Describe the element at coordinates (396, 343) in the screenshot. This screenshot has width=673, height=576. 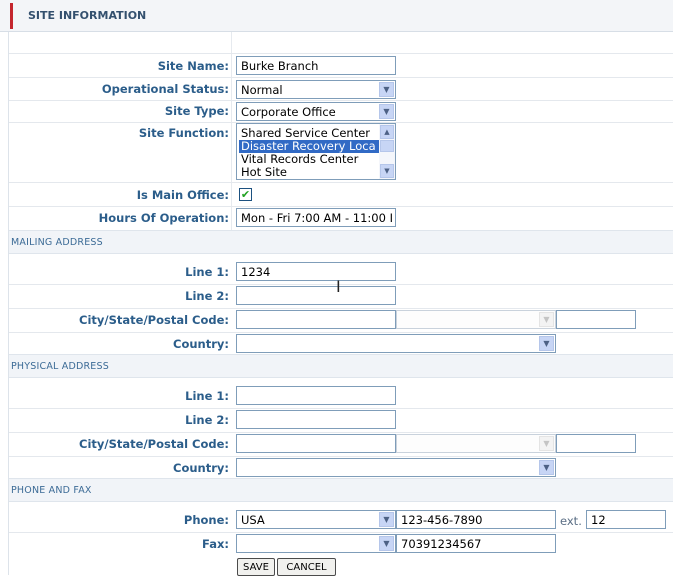
I see `mailing-country-select: ▼` at that location.